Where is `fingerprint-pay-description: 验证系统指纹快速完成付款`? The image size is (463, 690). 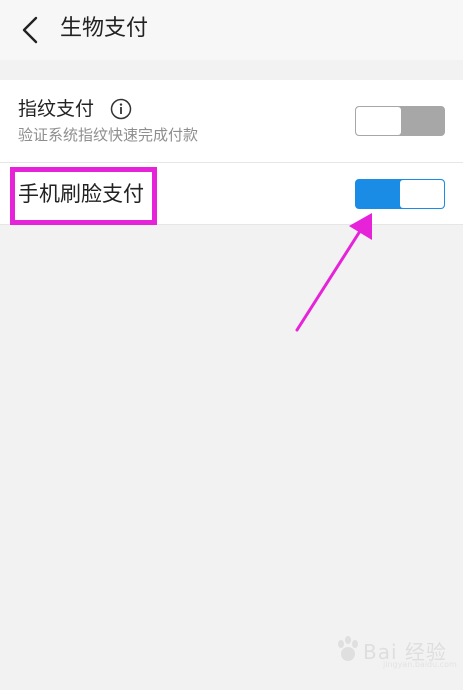 fingerprint-pay-description: 验证系统指纹快速完成付款 is located at coordinates (108, 135).